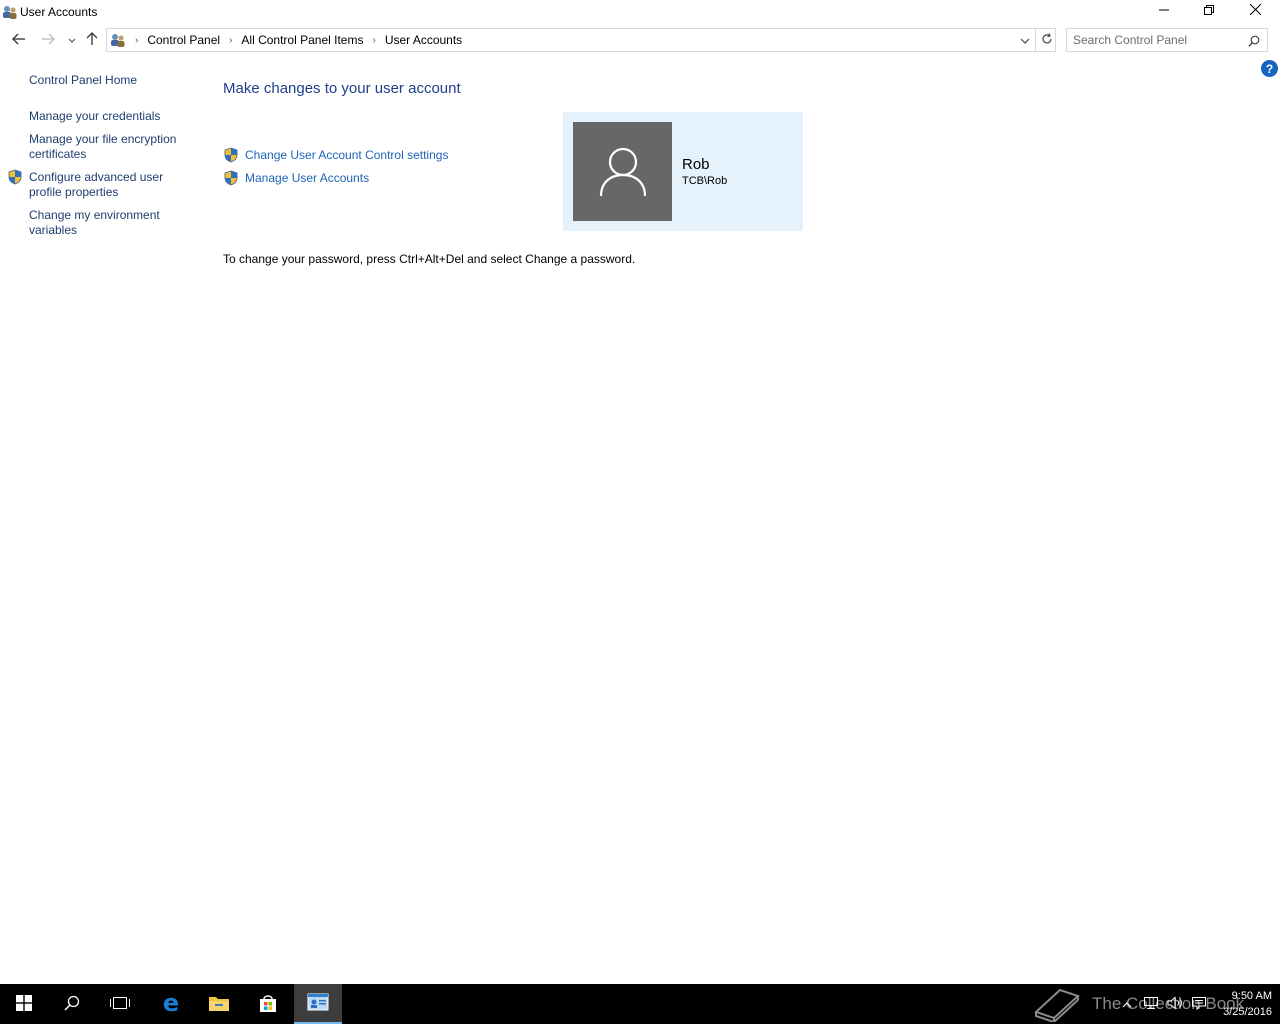 Image resolution: width=1280 pixels, height=1024 pixels. I want to click on back-button, so click(19, 40).